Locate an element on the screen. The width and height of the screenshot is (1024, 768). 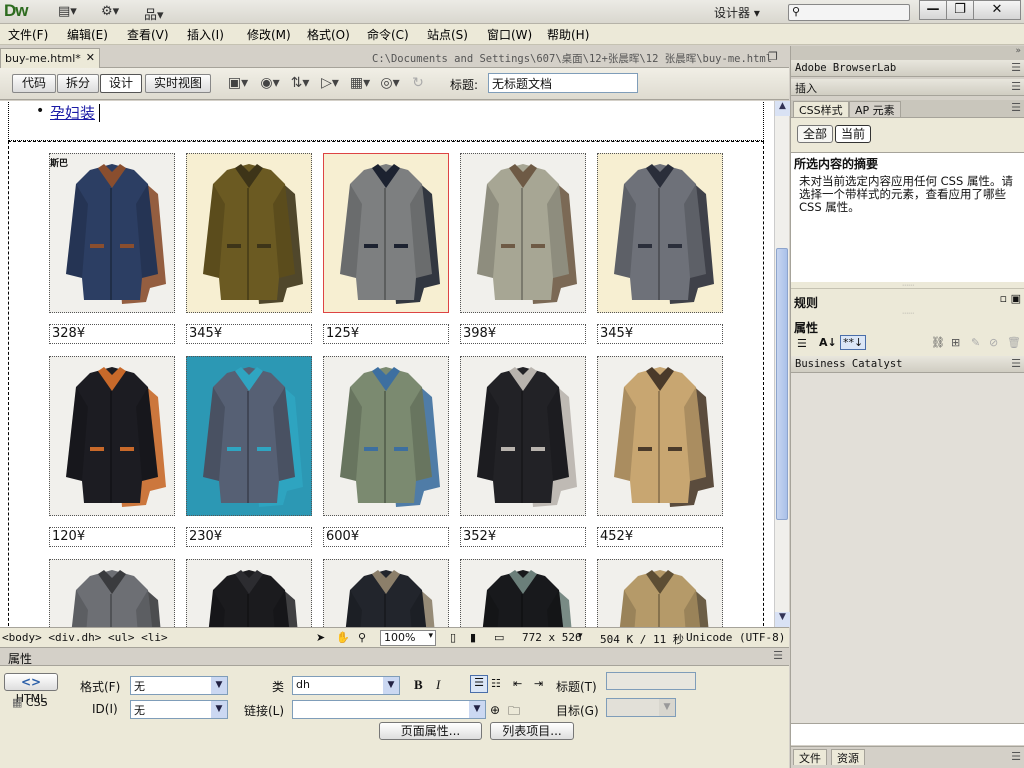
zoom-tool-icon: ⚲ is located at coordinates (362, 637).